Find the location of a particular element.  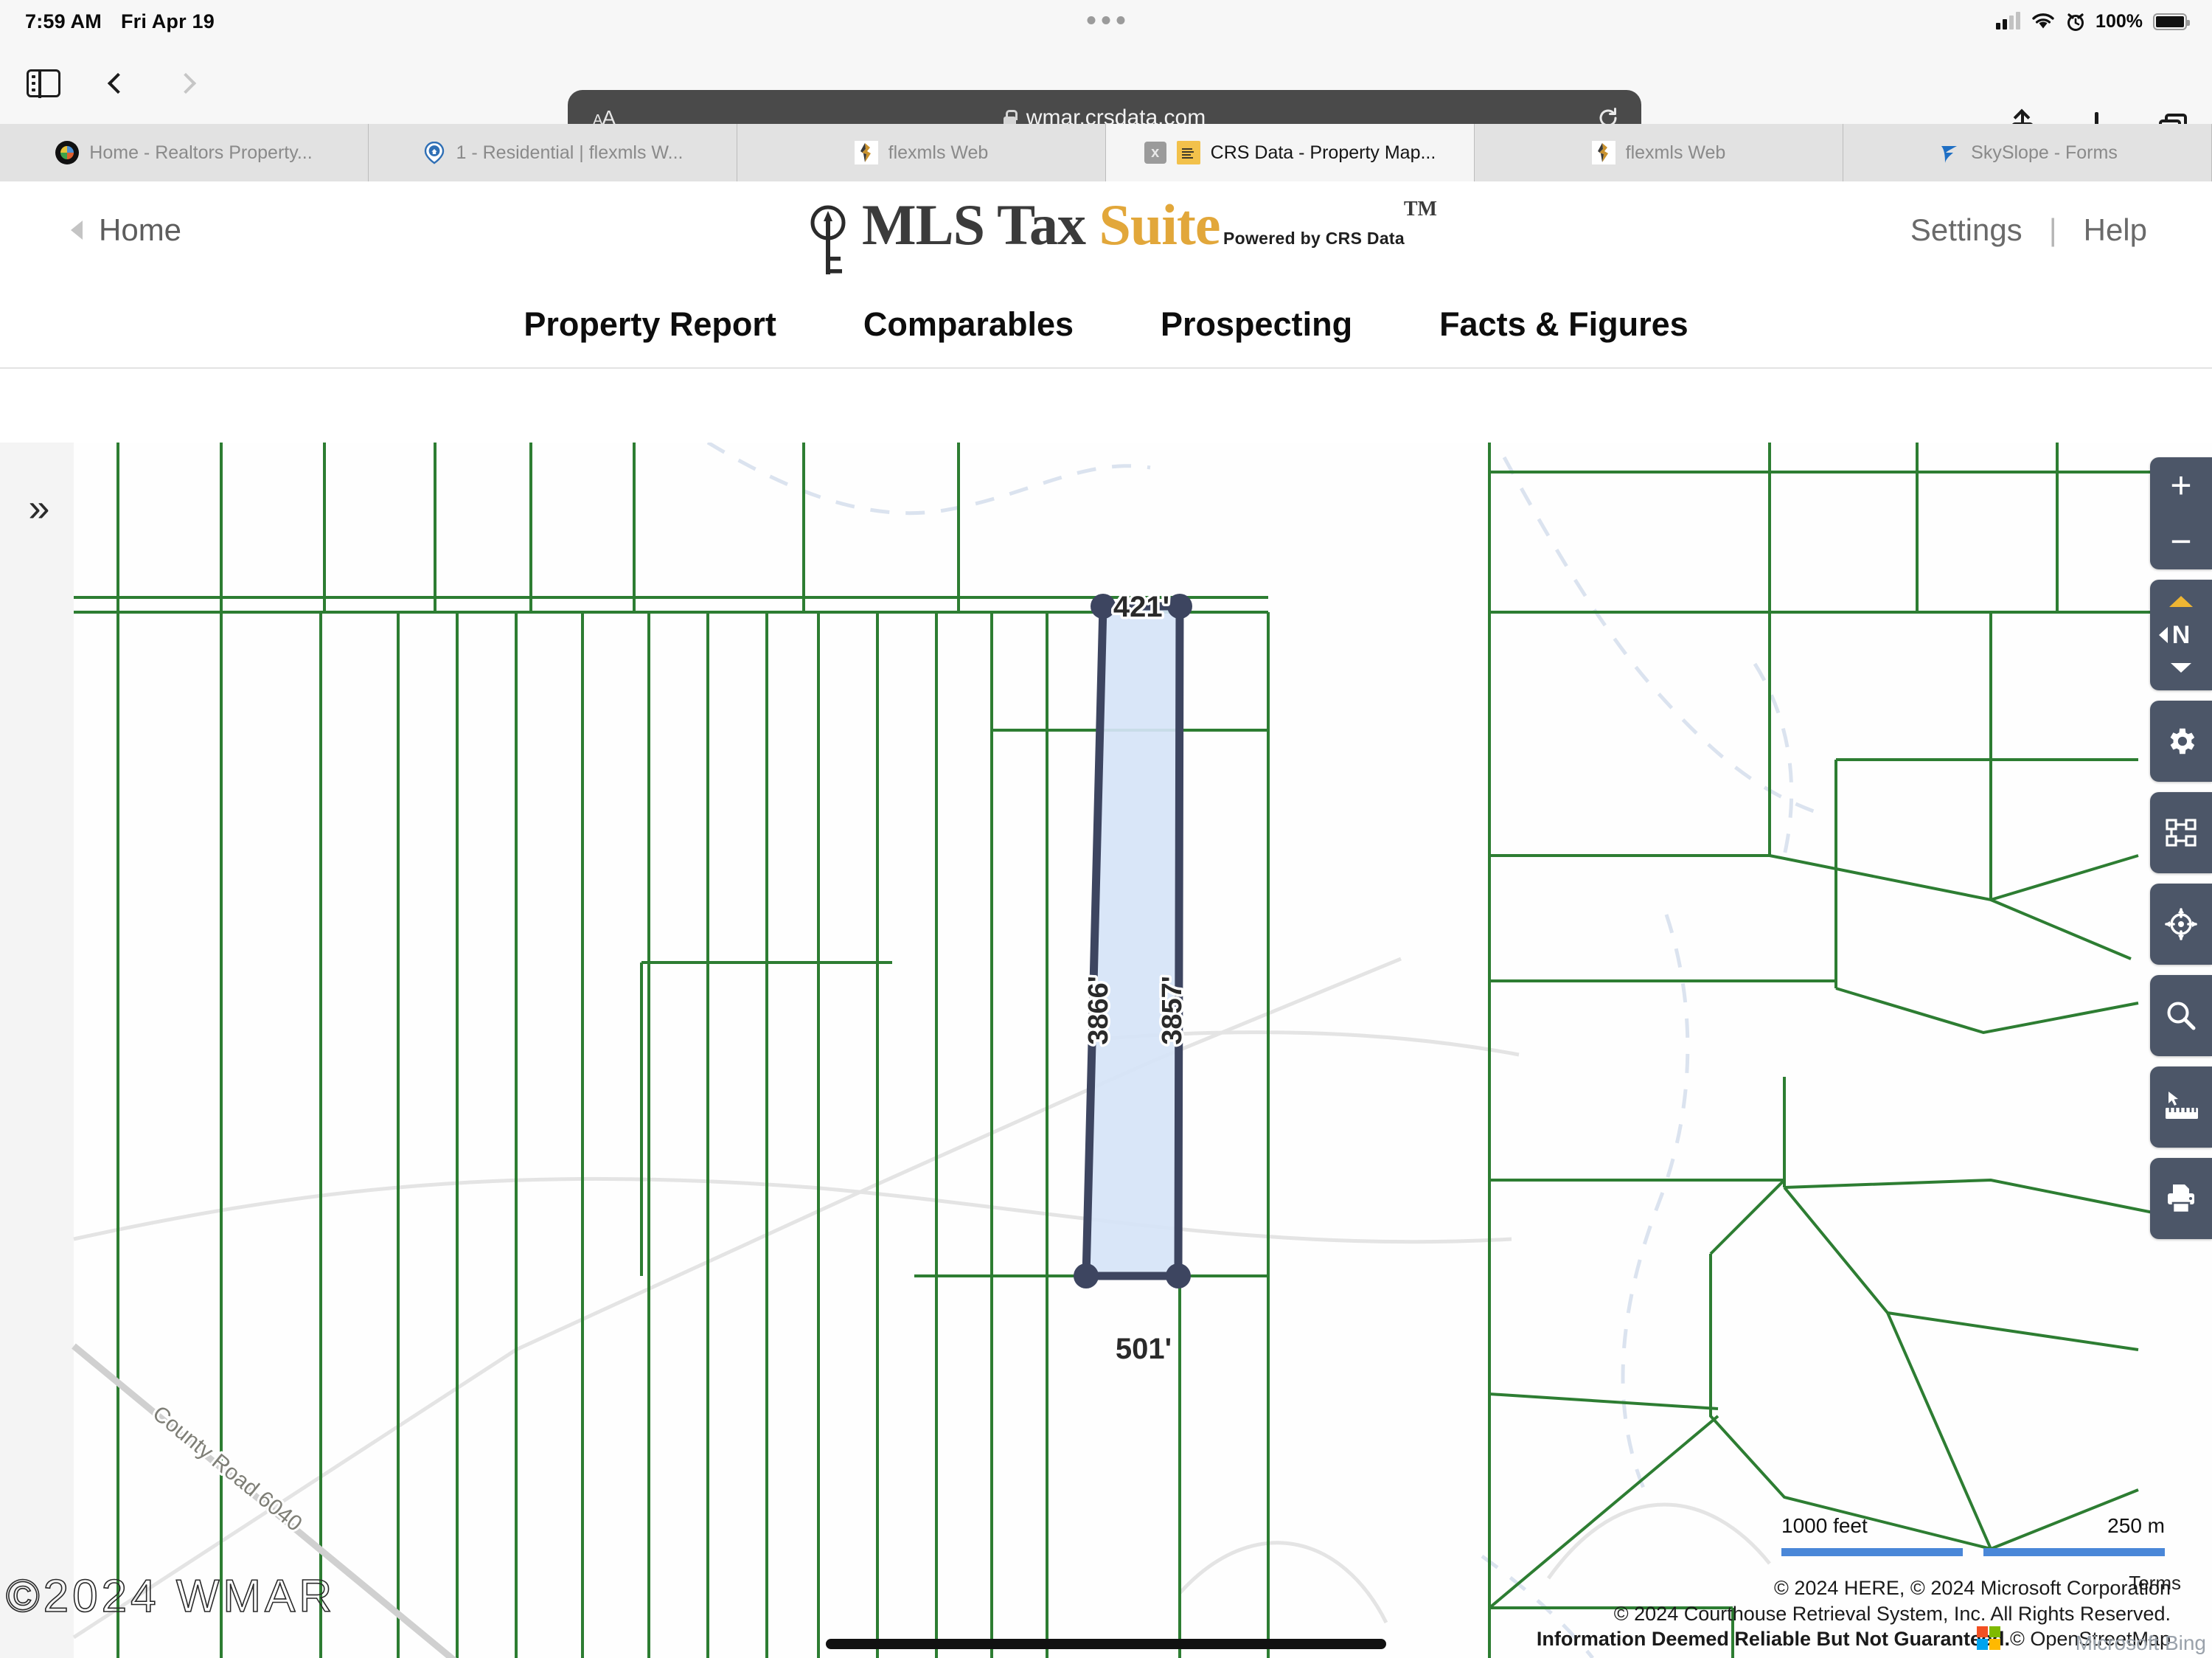

compass-control: N is located at coordinates (2181, 635).